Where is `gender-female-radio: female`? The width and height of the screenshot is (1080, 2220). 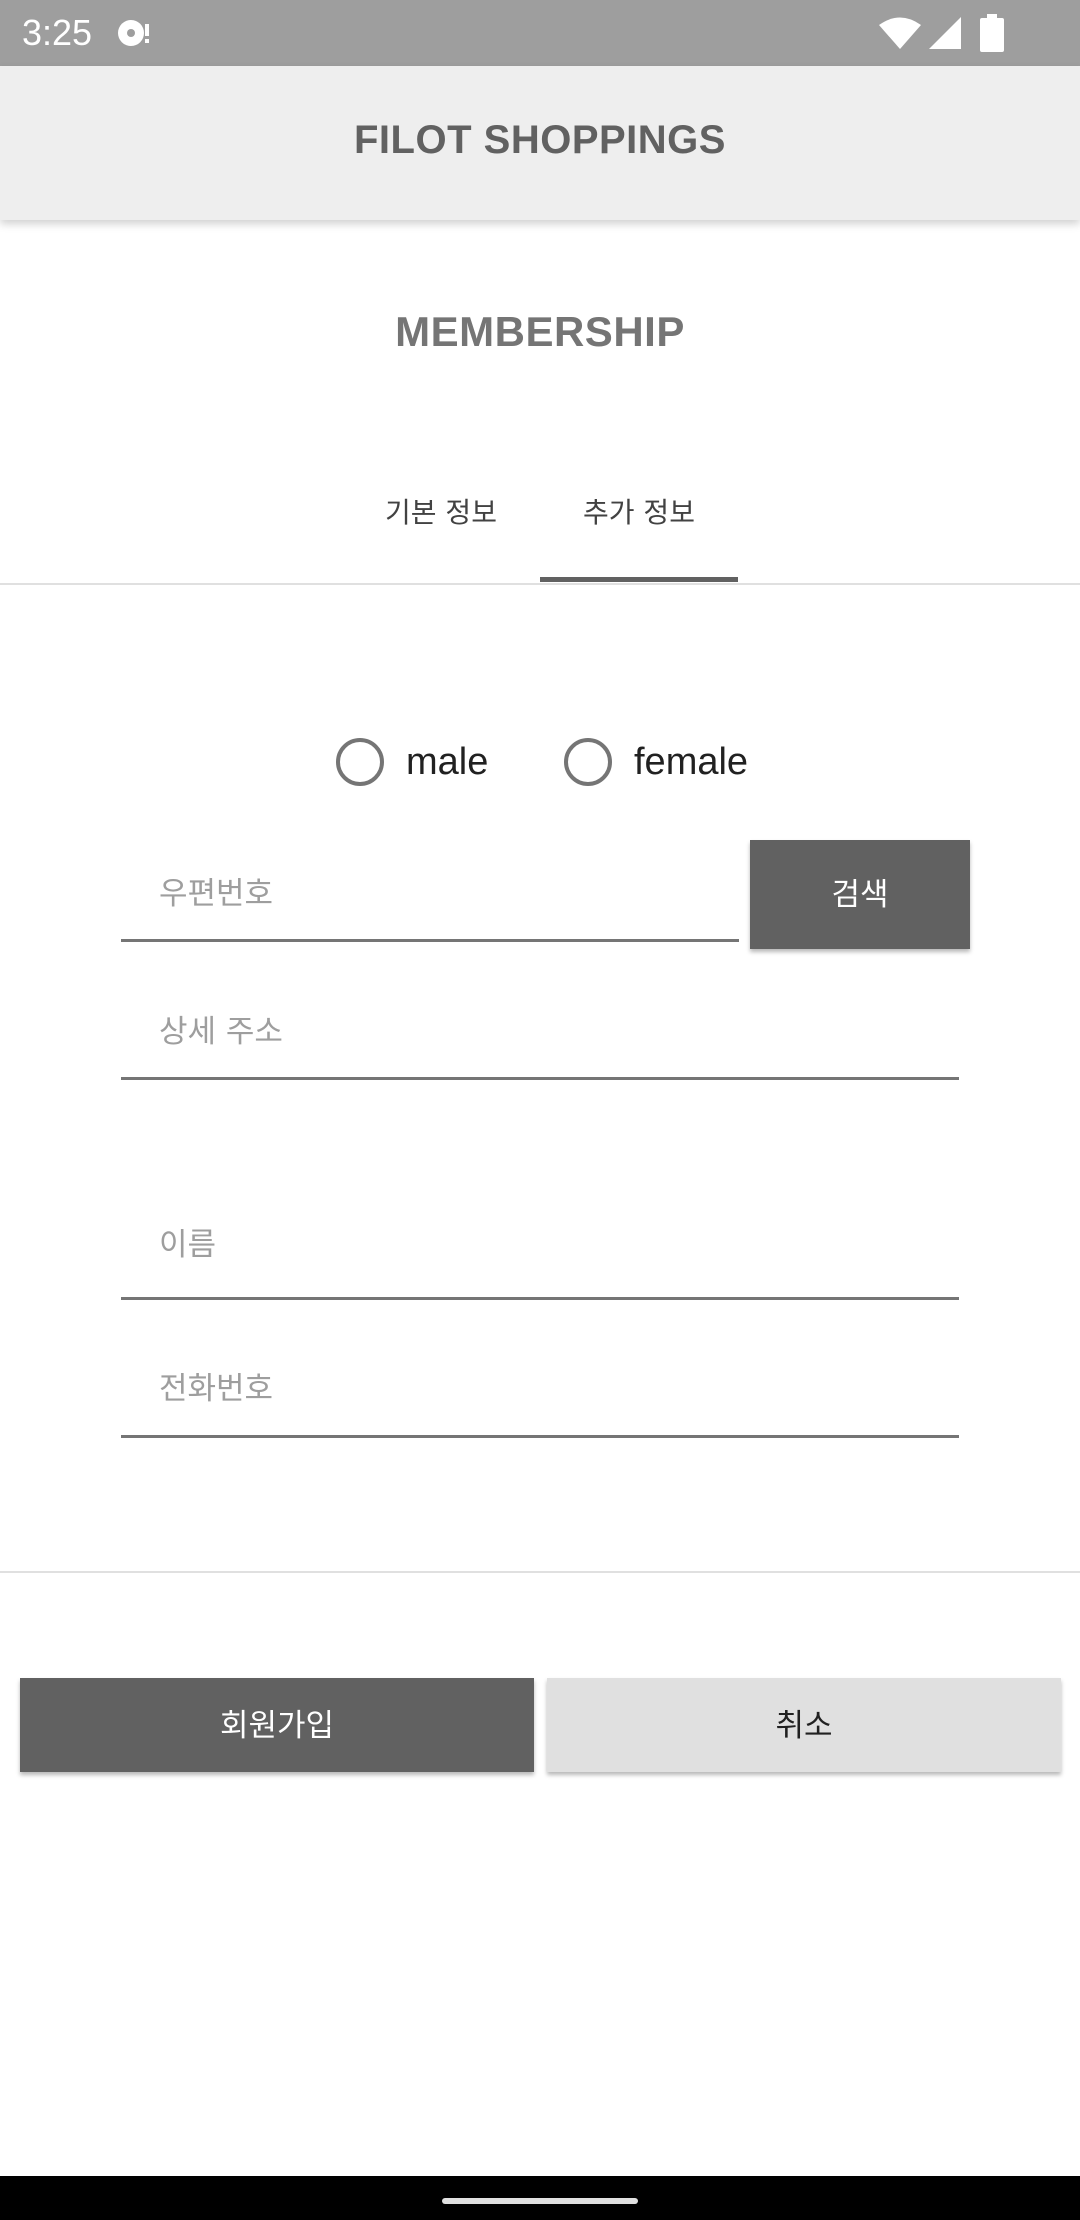
gender-female-radio: female is located at coordinates (656, 762).